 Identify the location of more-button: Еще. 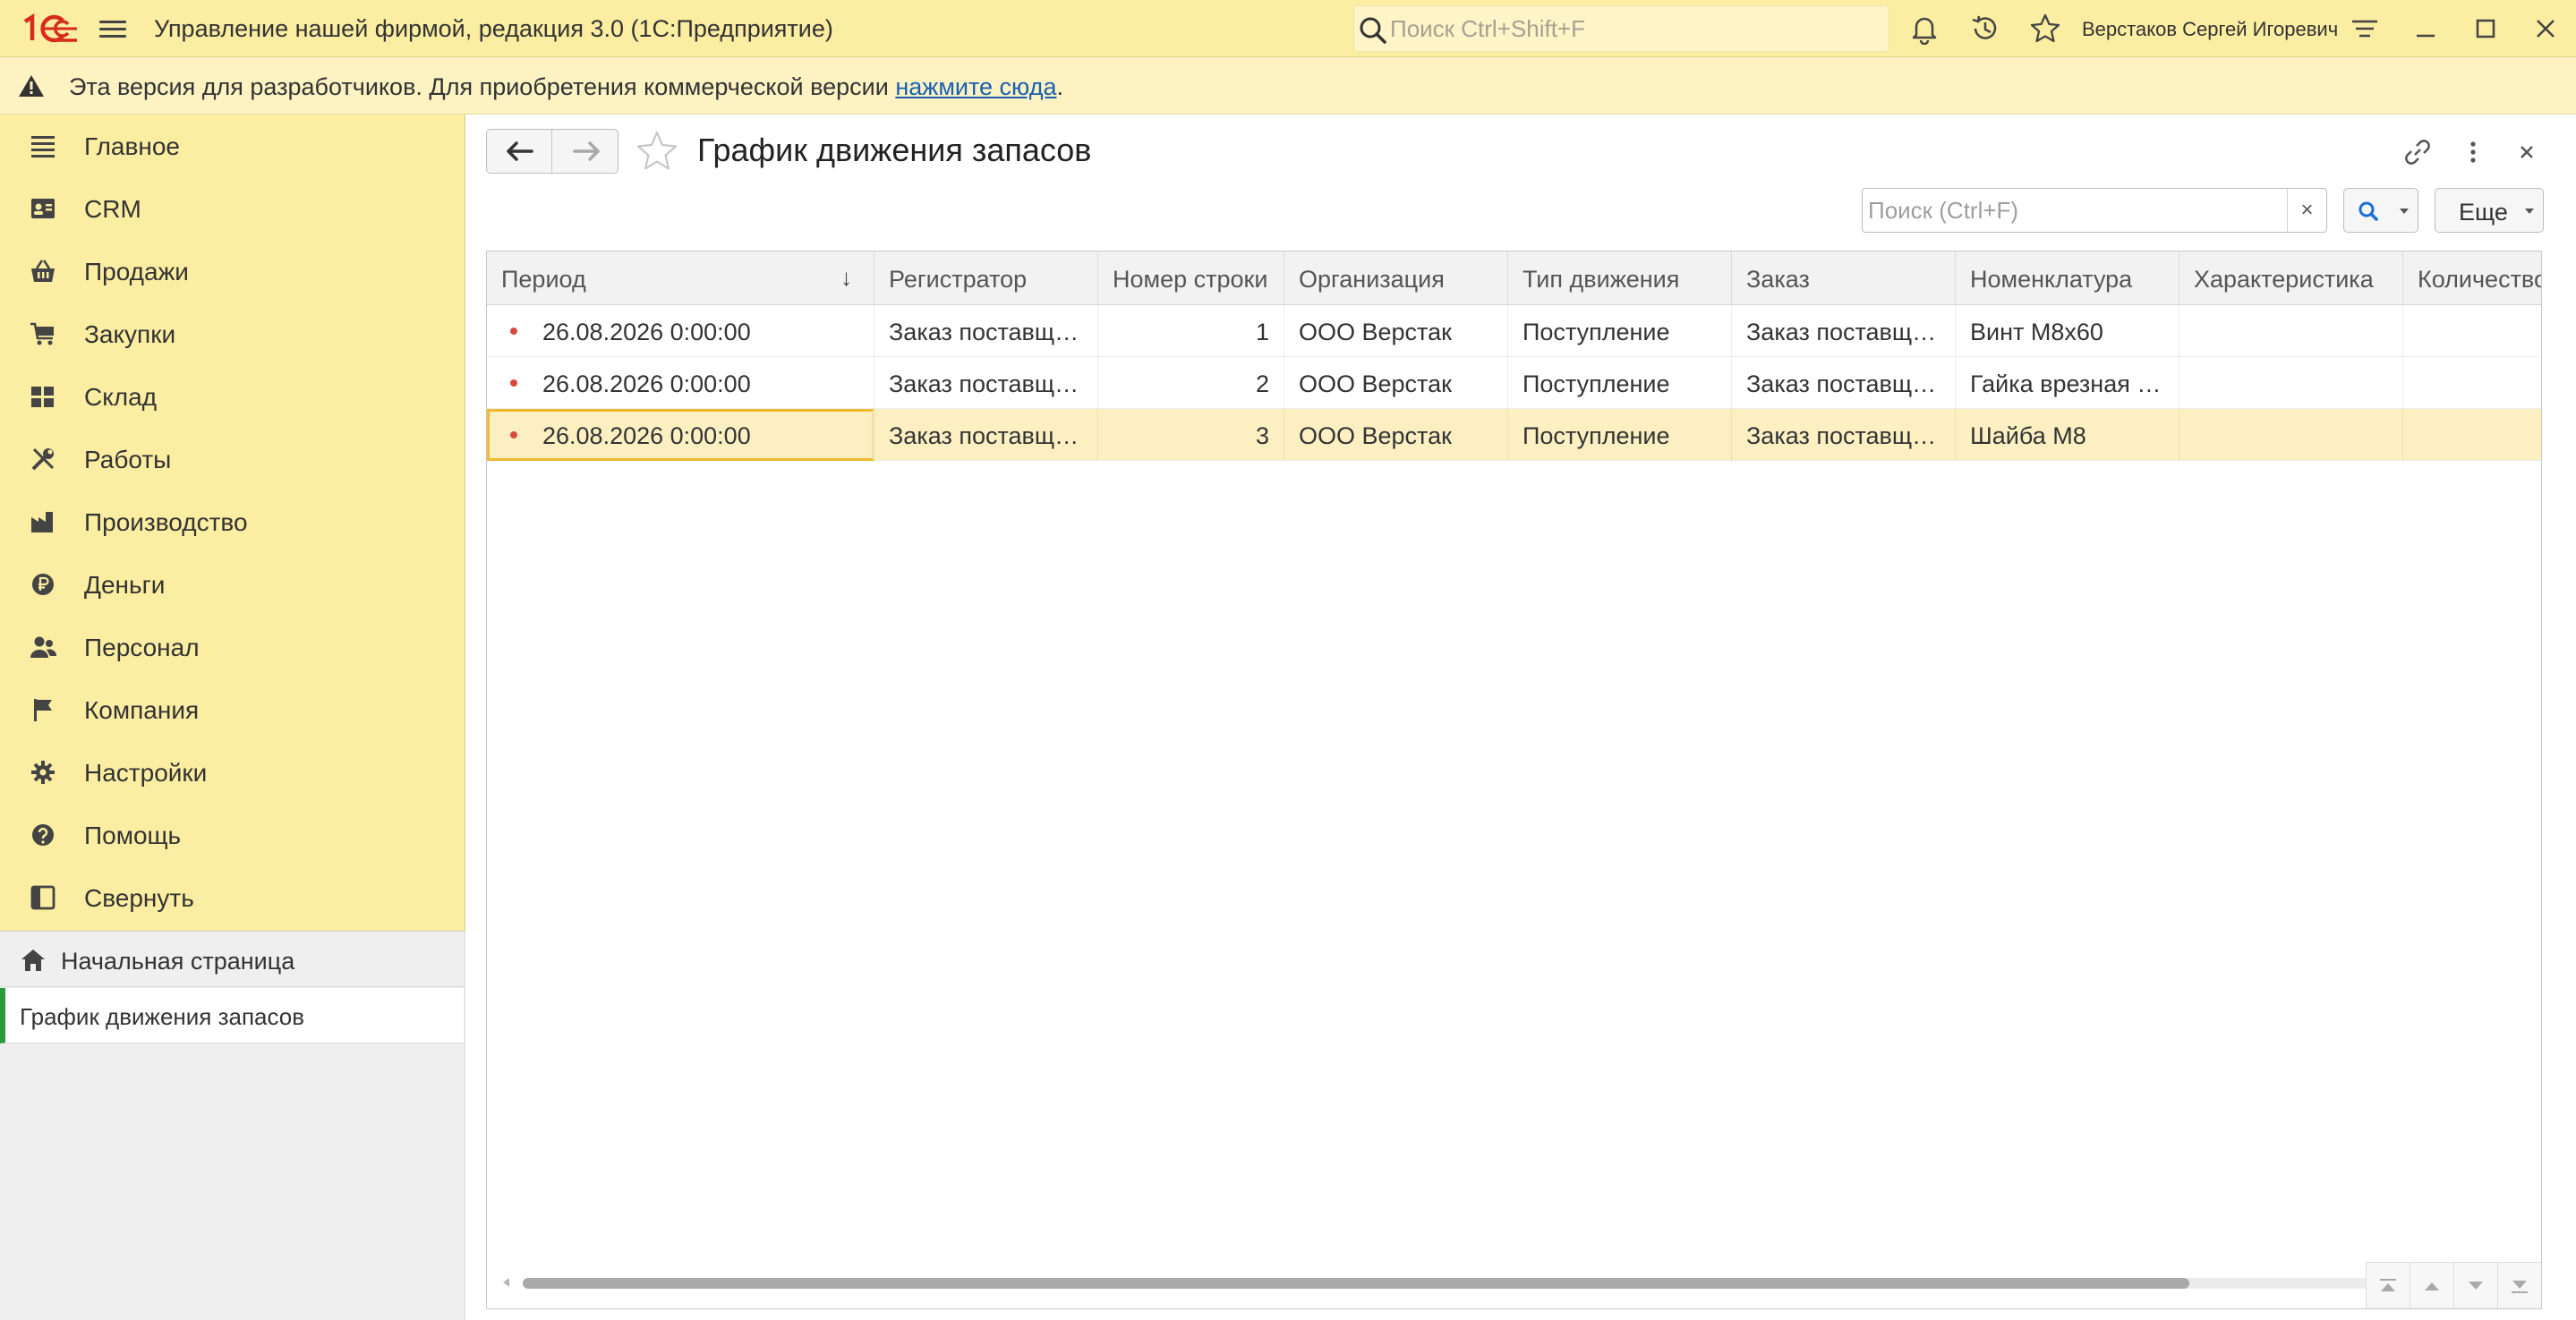
(2489, 210).